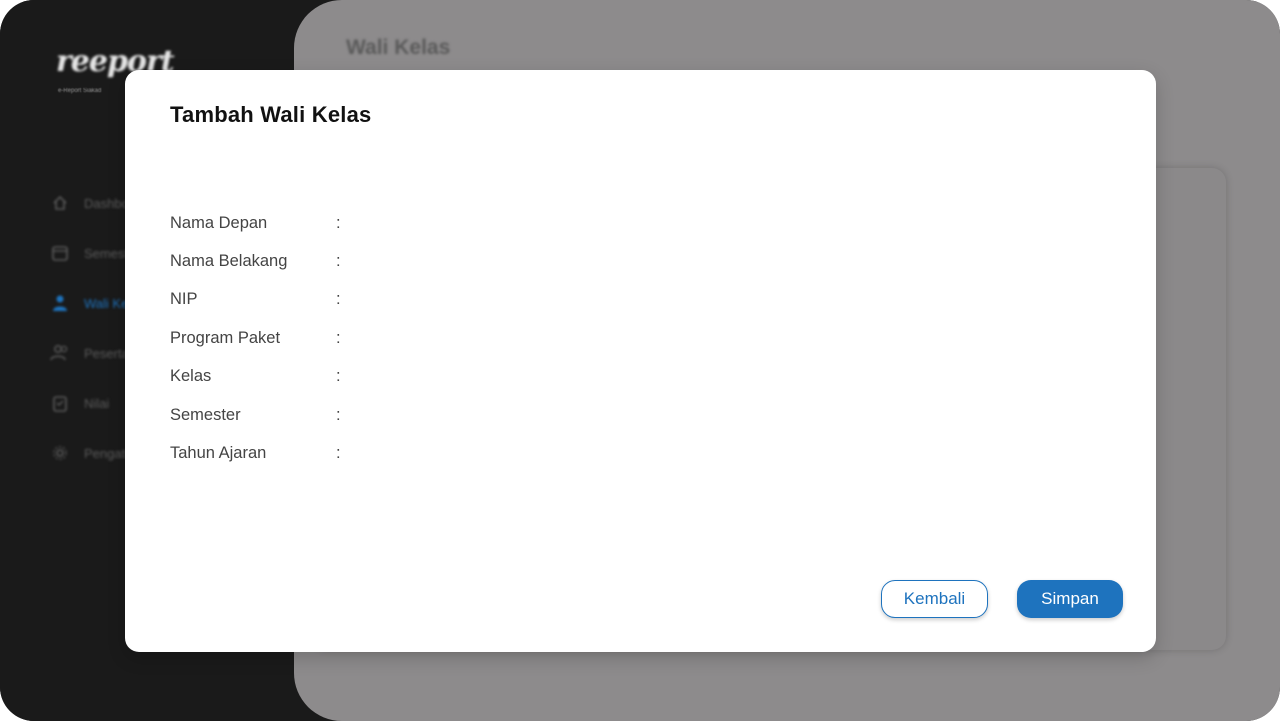 This screenshot has width=1280, height=721. What do you see at coordinates (934, 599) in the screenshot?
I see `back-button: Kembali` at bounding box center [934, 599].